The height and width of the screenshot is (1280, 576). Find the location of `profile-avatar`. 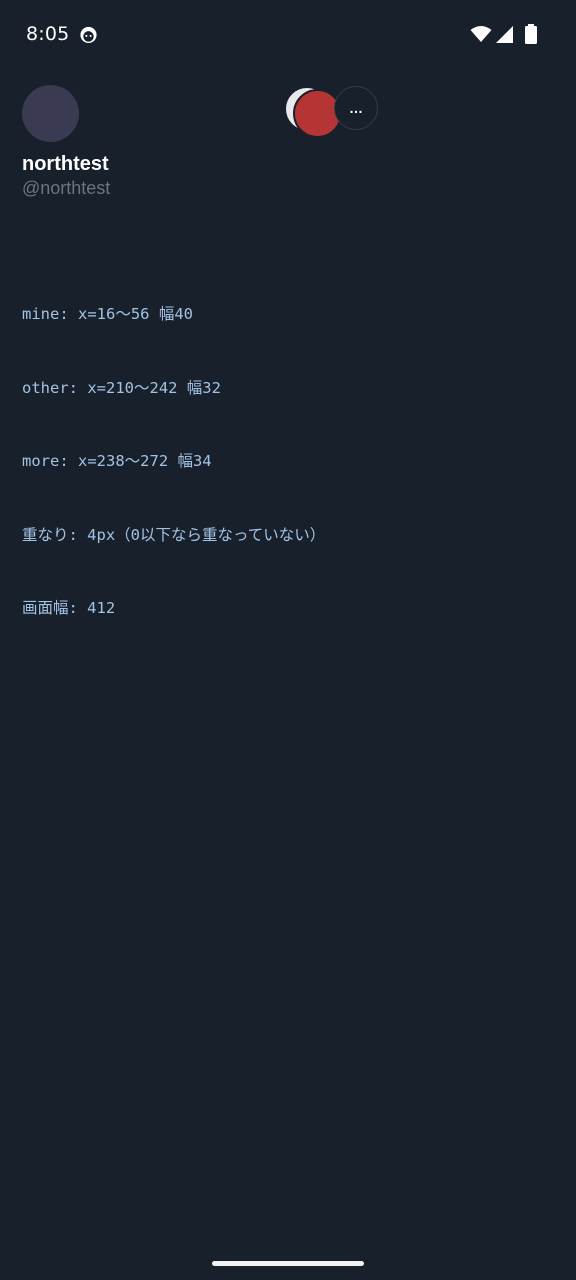

profile-avatar is located at coordinates (50, 113).